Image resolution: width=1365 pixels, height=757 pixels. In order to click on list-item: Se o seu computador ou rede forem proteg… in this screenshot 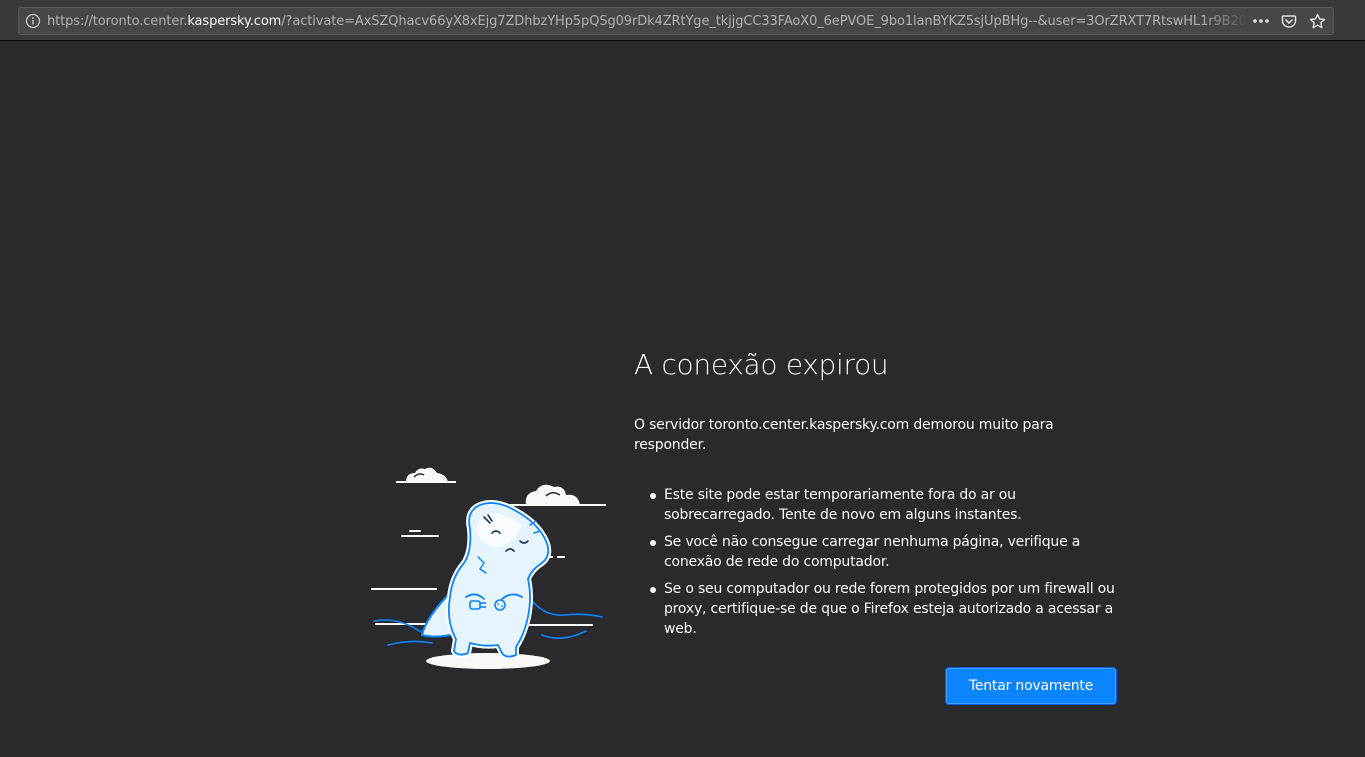, I will do `click(887, 609)`.